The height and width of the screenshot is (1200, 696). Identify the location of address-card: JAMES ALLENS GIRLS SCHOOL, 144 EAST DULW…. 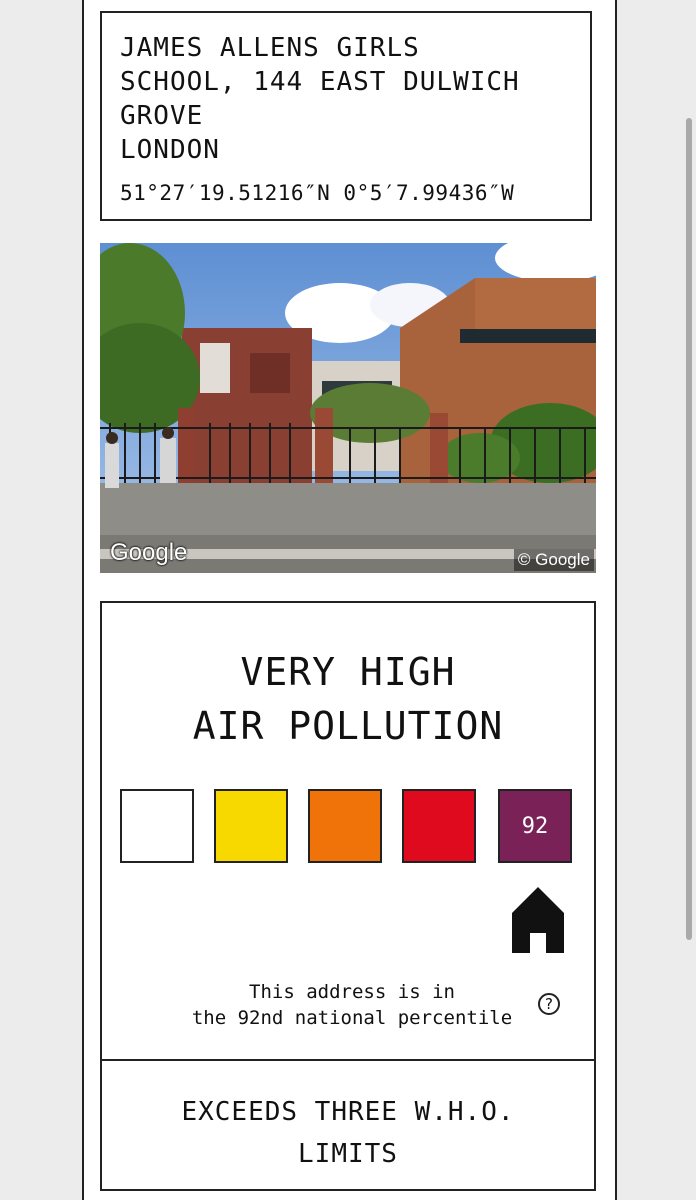
(346, 116).